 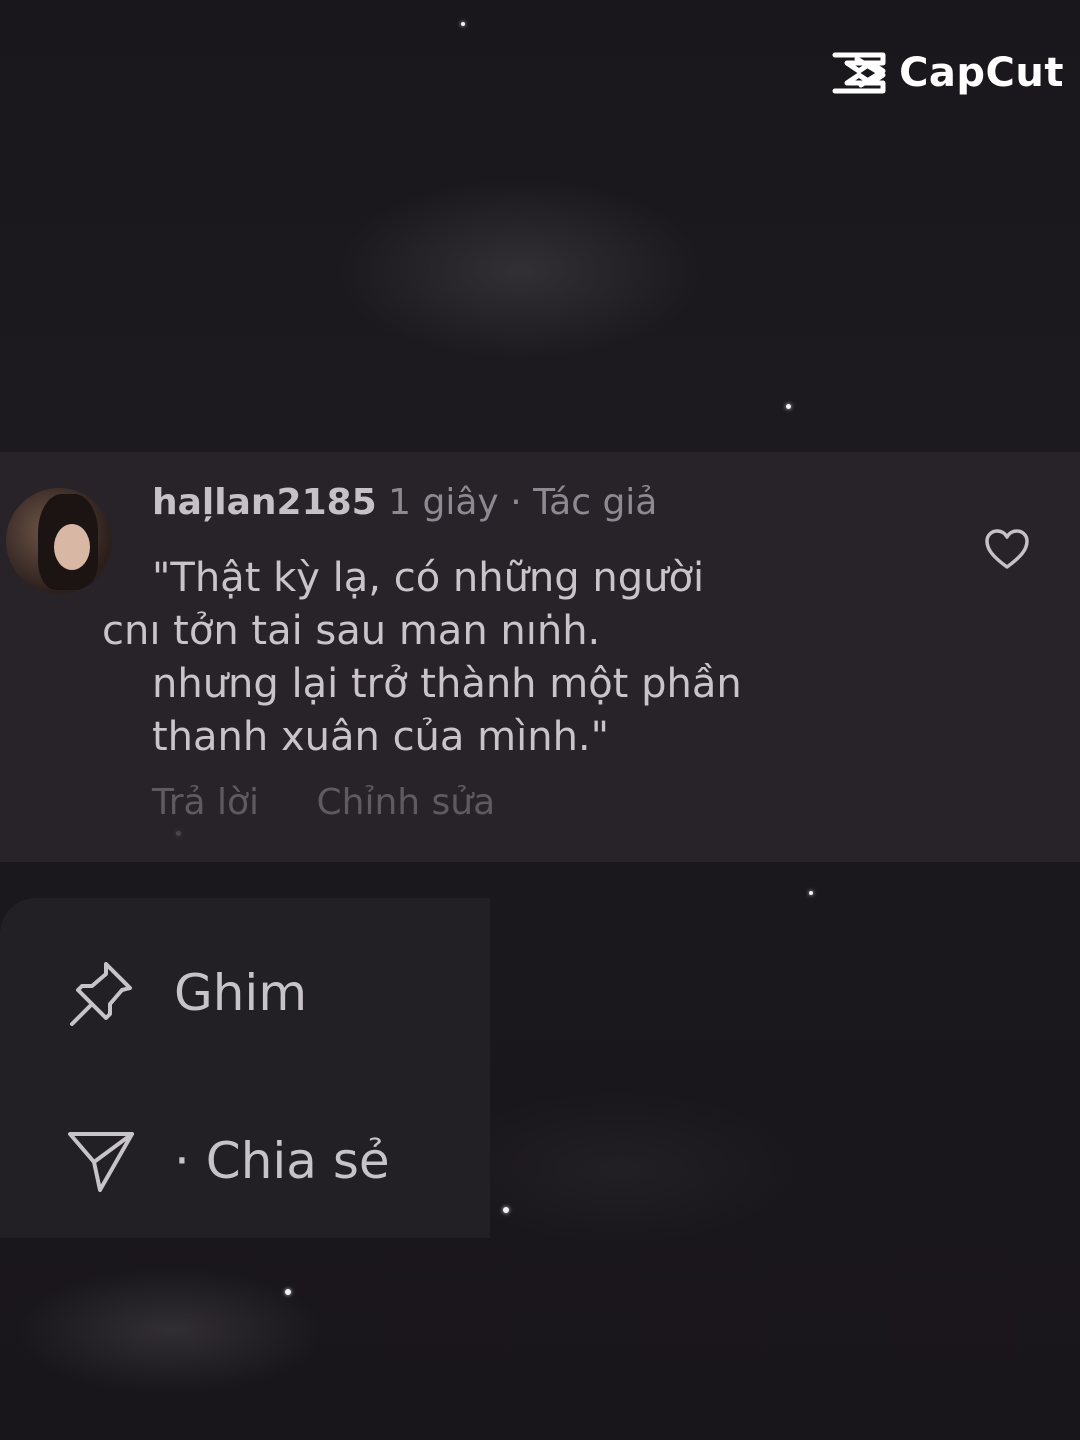 What do you see at coordinates (1007, 549) in the screenshot?
I see `heart-icon` at bounding box center [1007, 549].